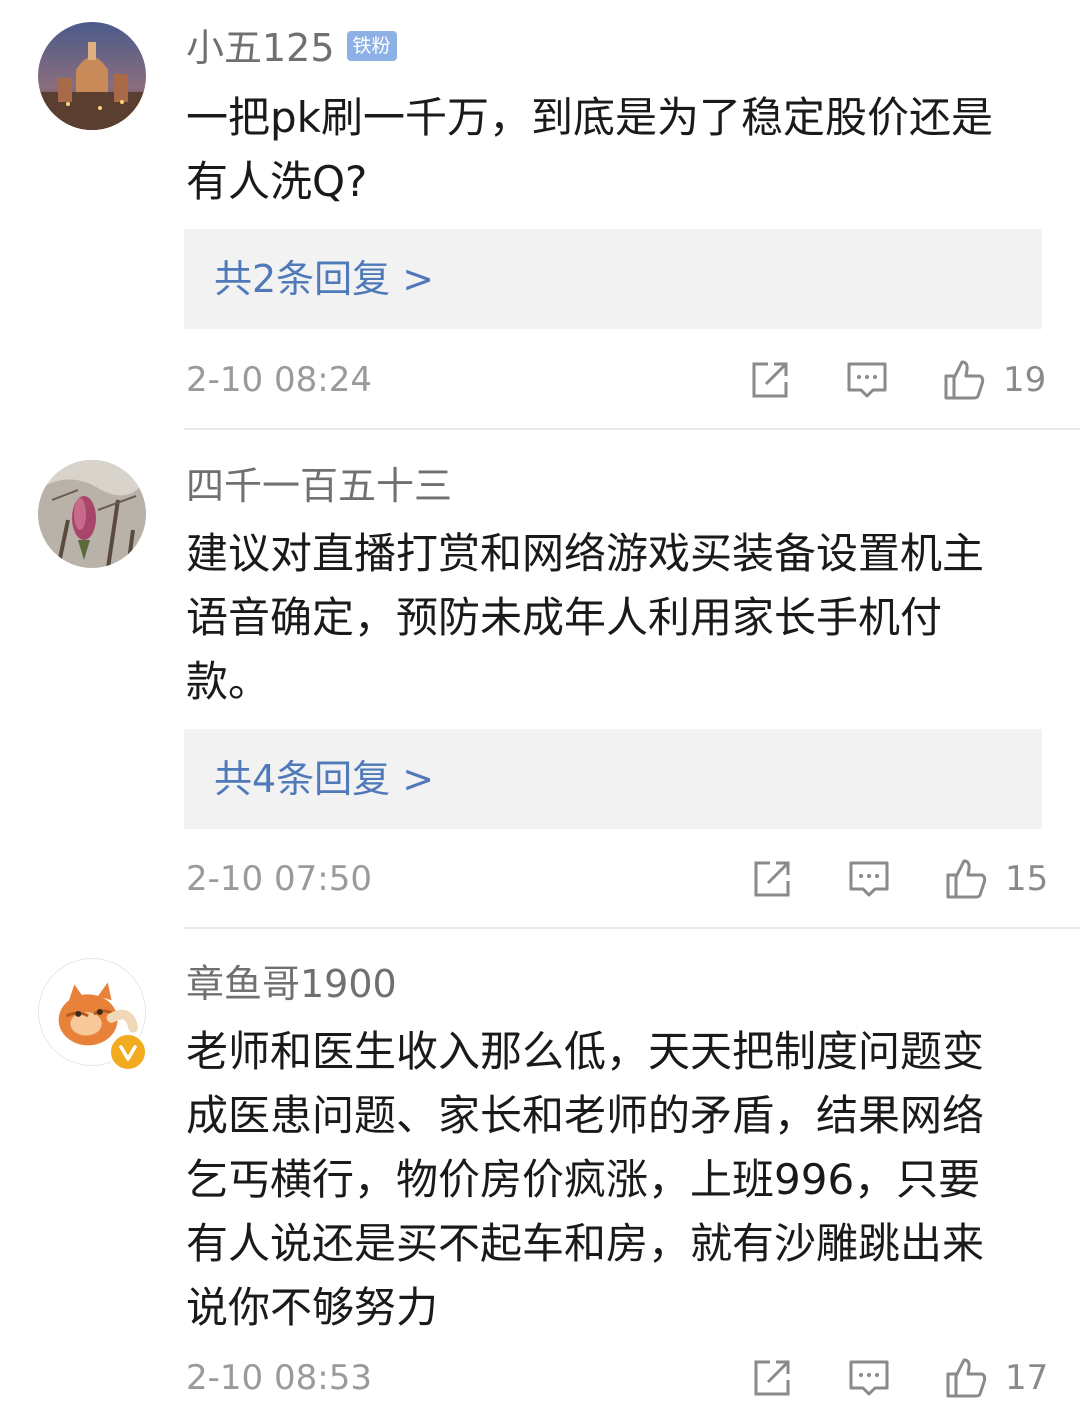 The width and height of the screenshot is (1080, 1412). Describe the element at coordinates (585, 553) in the screenshot. I see `comment-text-line: 建议对直播打赏和网络游戏买装备设置机主` at that location.